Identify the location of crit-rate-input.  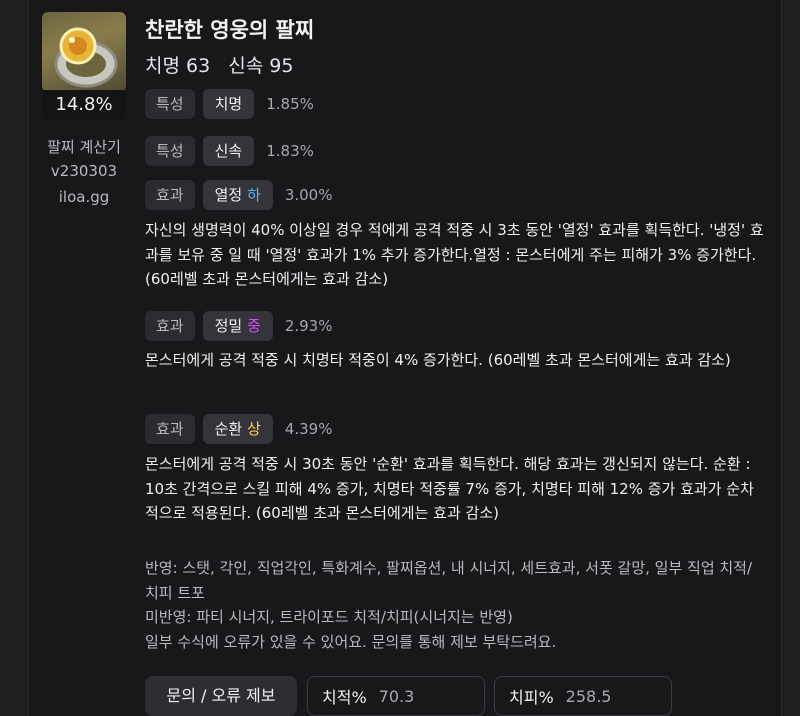
(428, 696).